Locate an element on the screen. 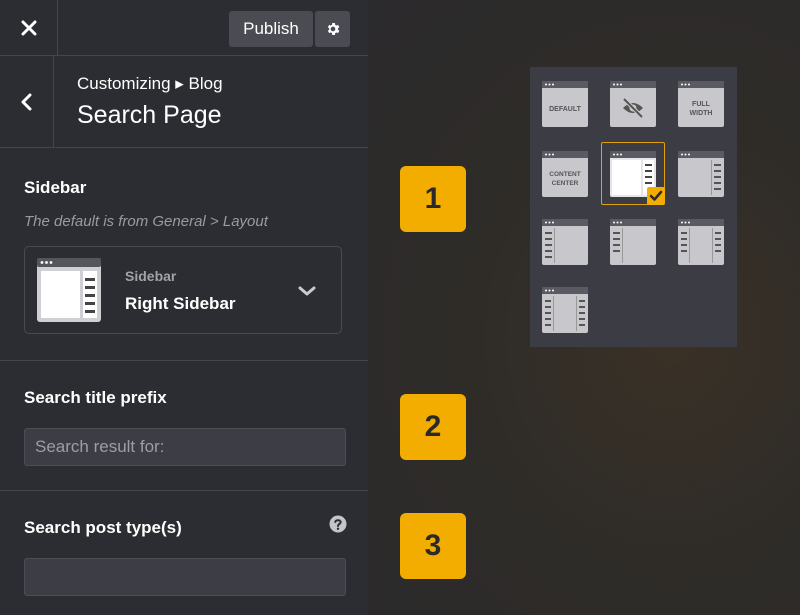 Image resolution: width=800 pixels, height=615 pixels. publish-button: Publish is located at coordinates (271, 29).